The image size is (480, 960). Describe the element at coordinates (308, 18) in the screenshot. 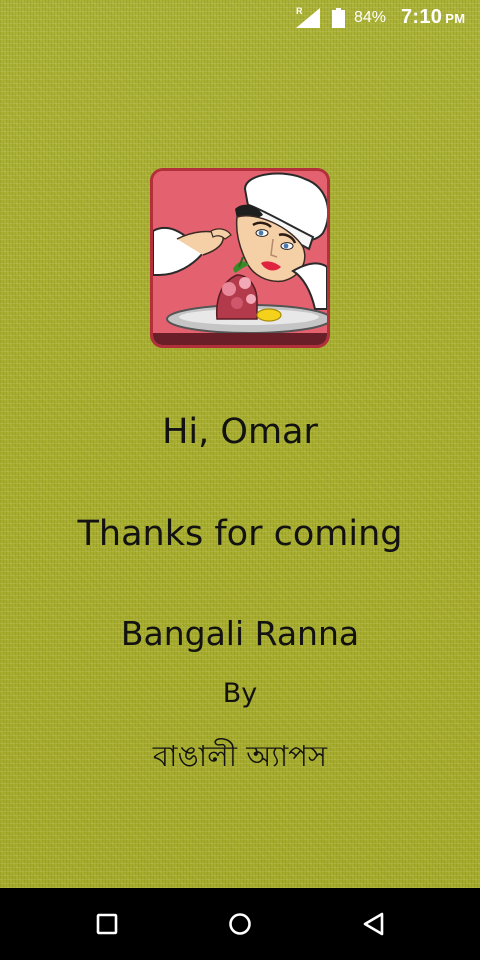

I see `signal-icon` at that location.